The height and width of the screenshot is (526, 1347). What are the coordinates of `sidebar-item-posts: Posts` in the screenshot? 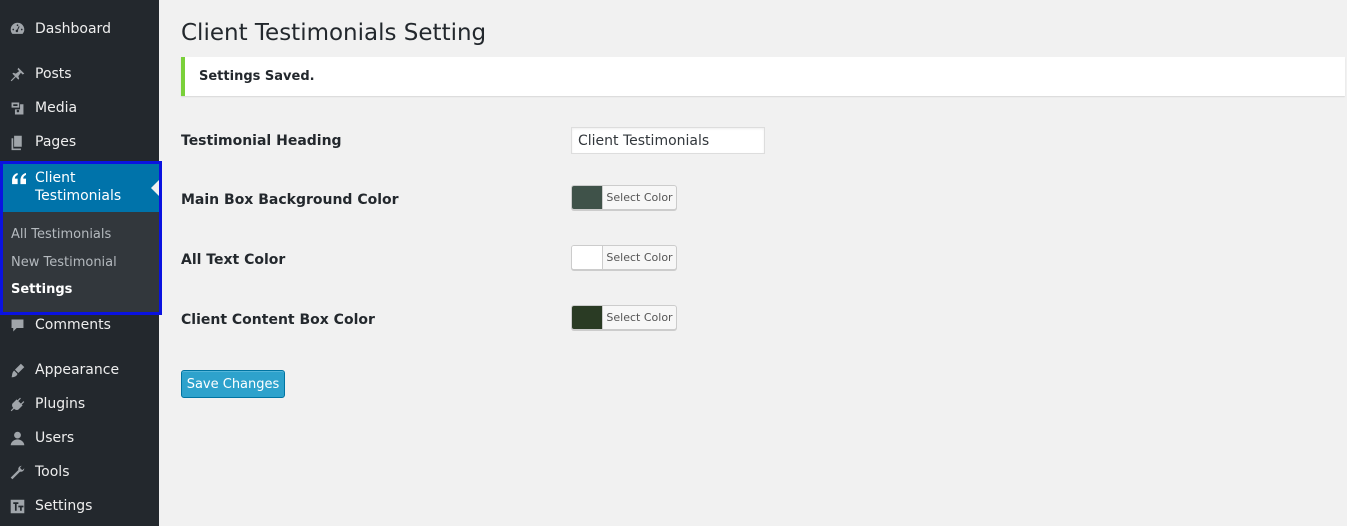 It's located at (79, 74).